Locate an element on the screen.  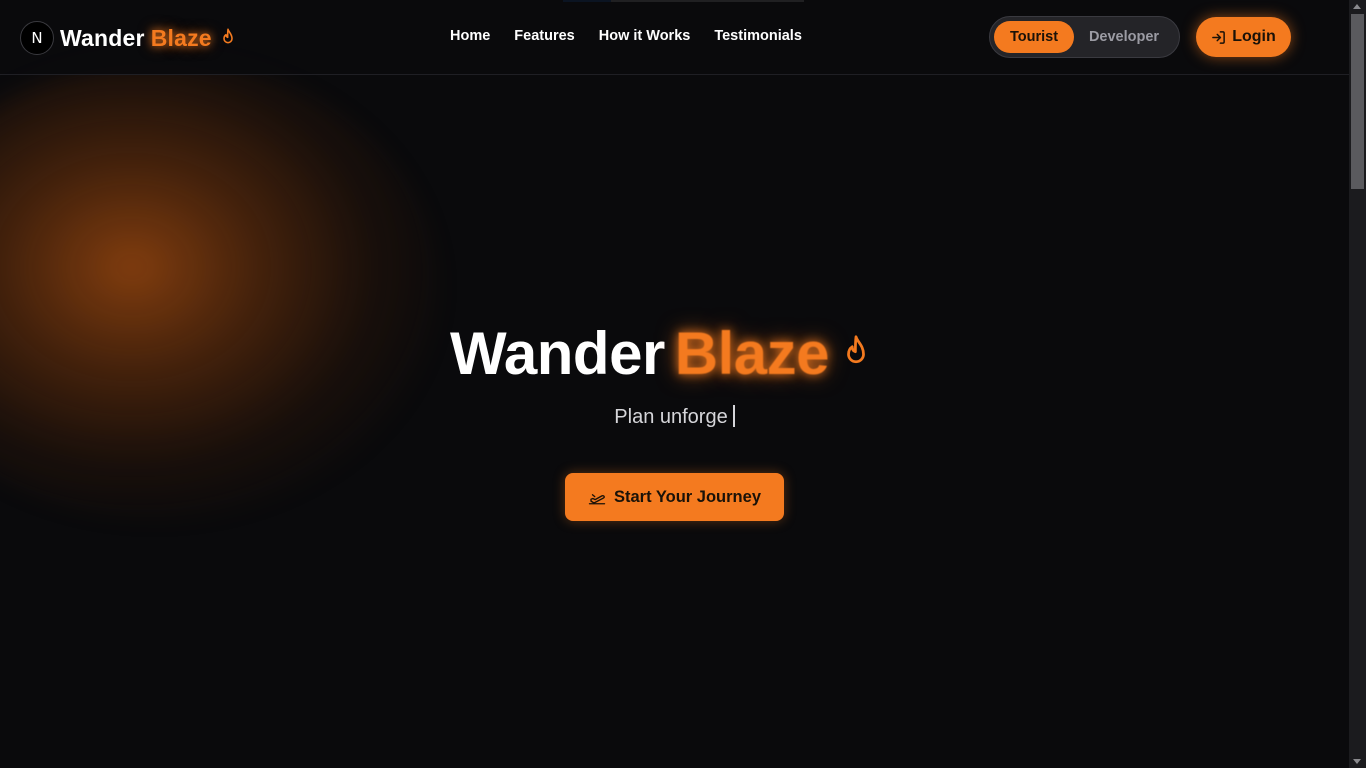
login-button: Login is located at coordinates (1243, 37).